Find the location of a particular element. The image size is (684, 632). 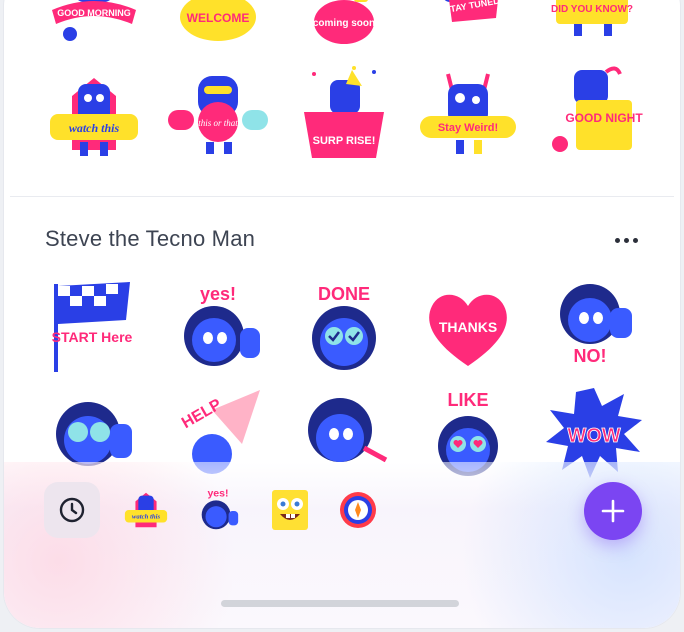

pack-tab-target is located at coordinates (358, 510).